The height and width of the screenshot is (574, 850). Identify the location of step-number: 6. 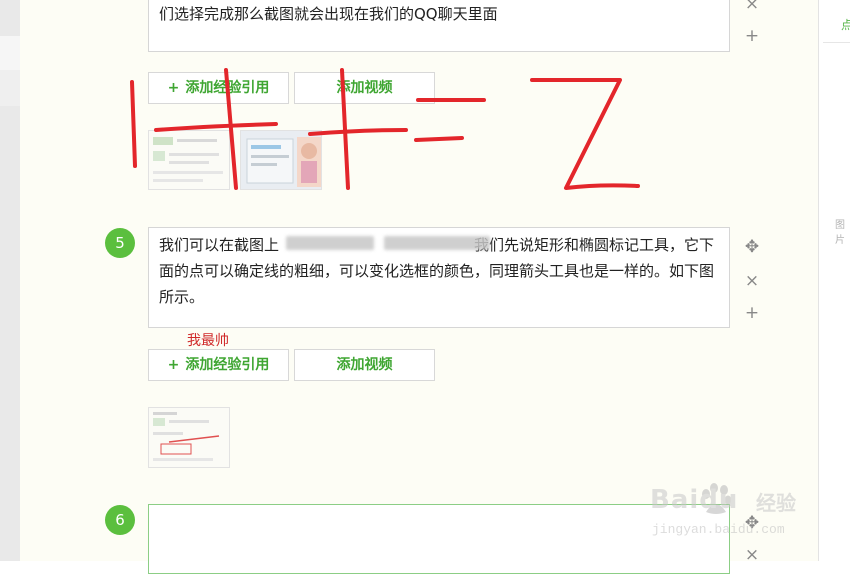
(120, 520).